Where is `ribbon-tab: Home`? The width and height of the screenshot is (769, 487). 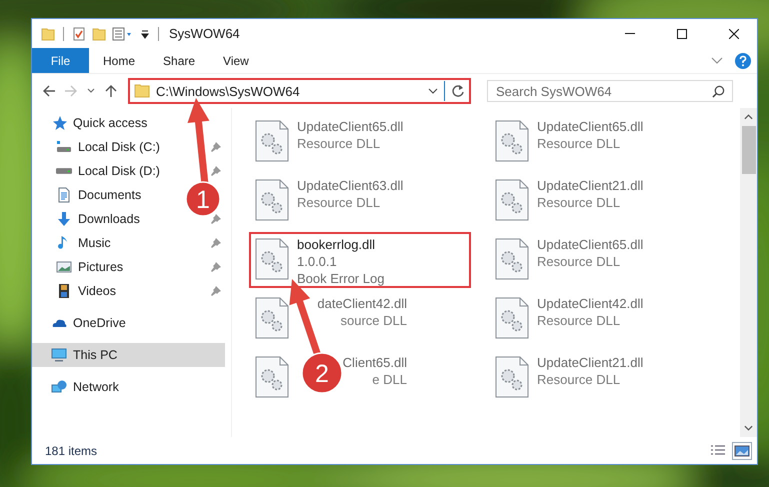
ribbon-tab: Home is located at coordinates (119, 60).